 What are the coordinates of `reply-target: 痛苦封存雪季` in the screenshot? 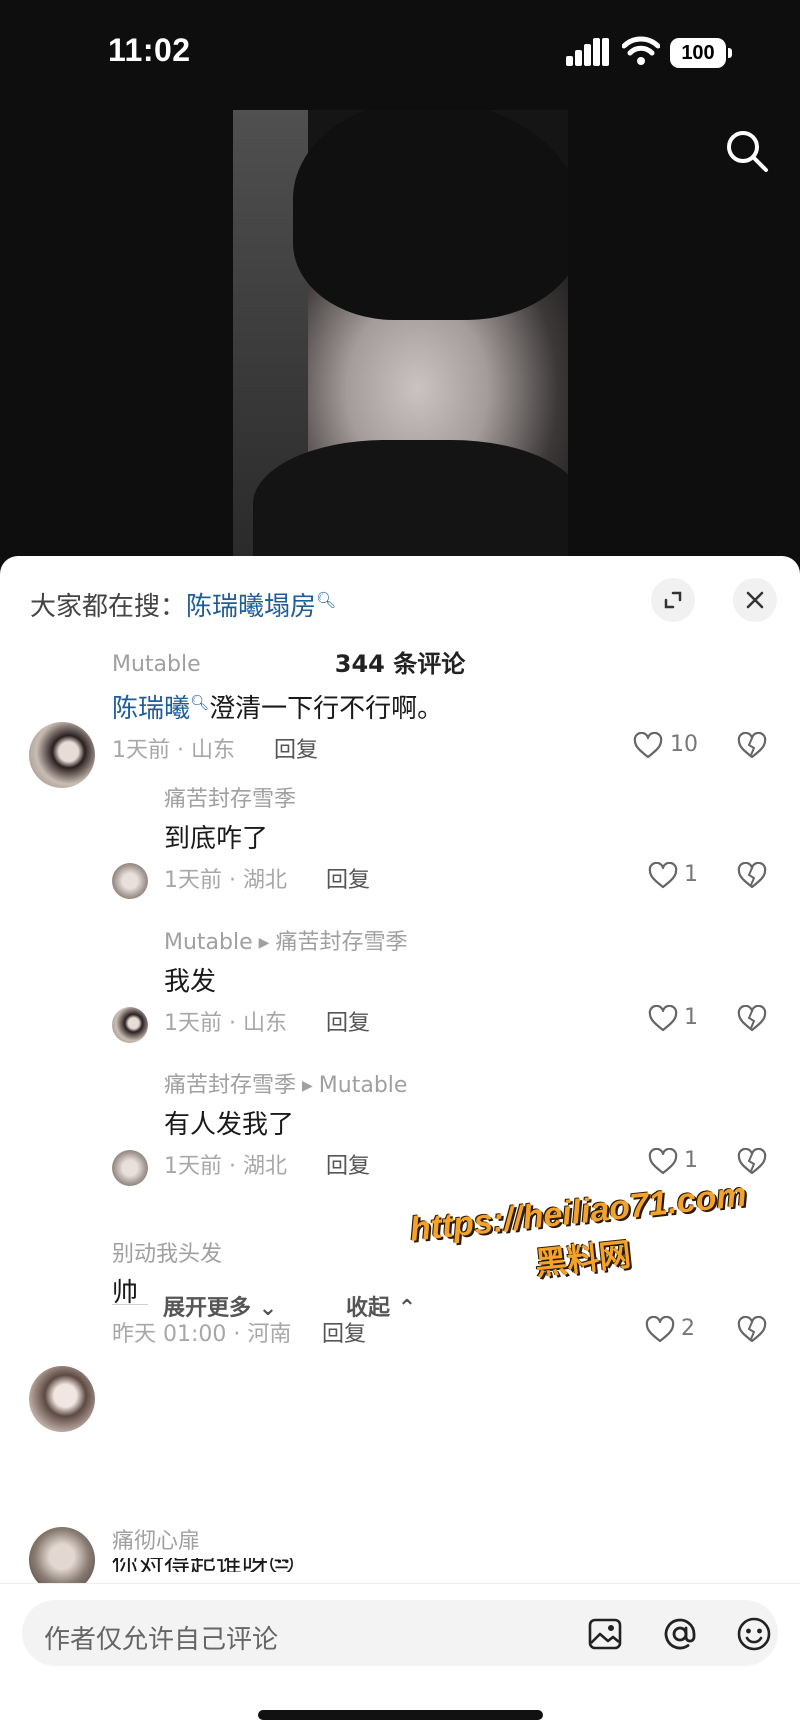 It's located at (341, 942).